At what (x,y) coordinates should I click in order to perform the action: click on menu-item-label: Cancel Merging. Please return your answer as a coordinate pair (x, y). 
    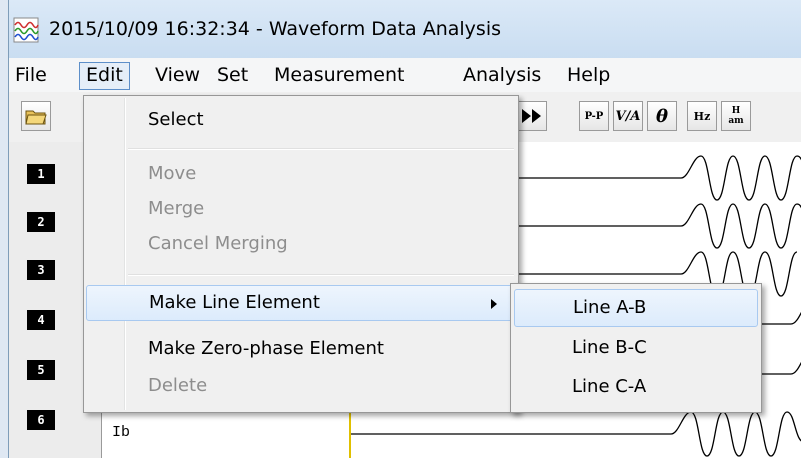
    Looking at the image, I should click on (218, 243).